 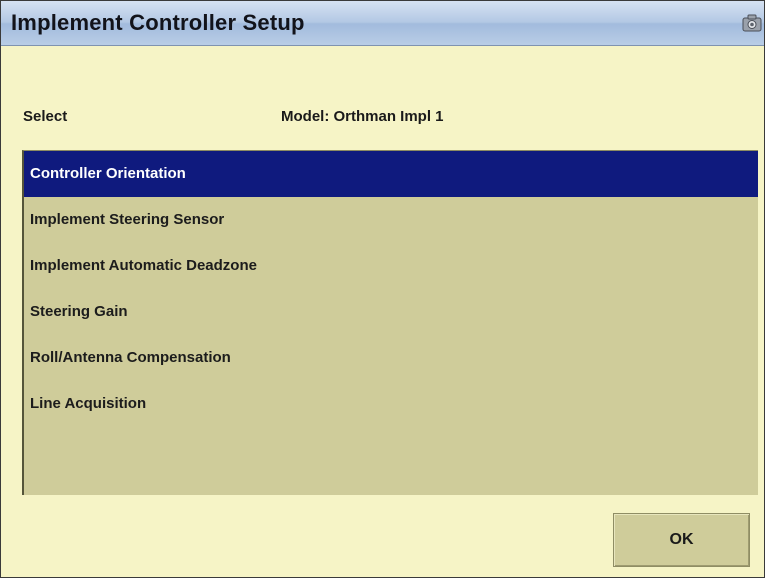 What do you see at coordinates (362, 116) in the screenshot?
I see `model-label: Model: Orthman Impl 1` at bounding box center [362, 116].